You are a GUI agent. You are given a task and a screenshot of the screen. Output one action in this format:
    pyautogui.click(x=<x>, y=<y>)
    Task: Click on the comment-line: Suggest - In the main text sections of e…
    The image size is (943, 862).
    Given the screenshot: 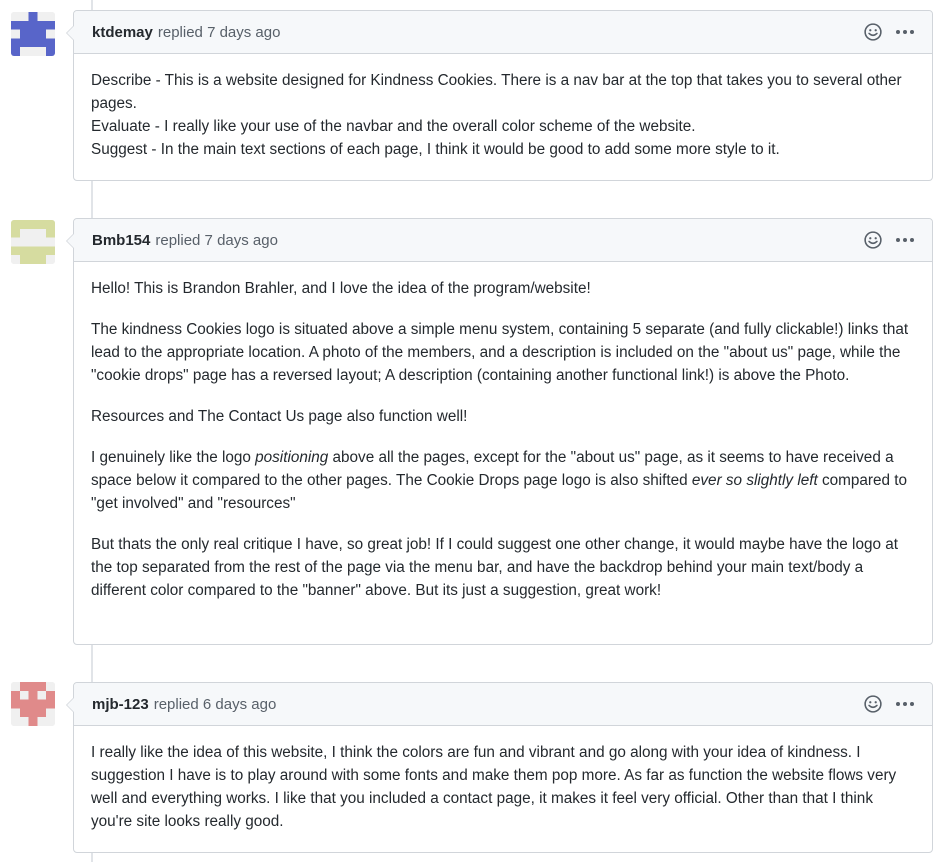 What is the action you would take?
    pyautogui.click(x=435, y=149)
    